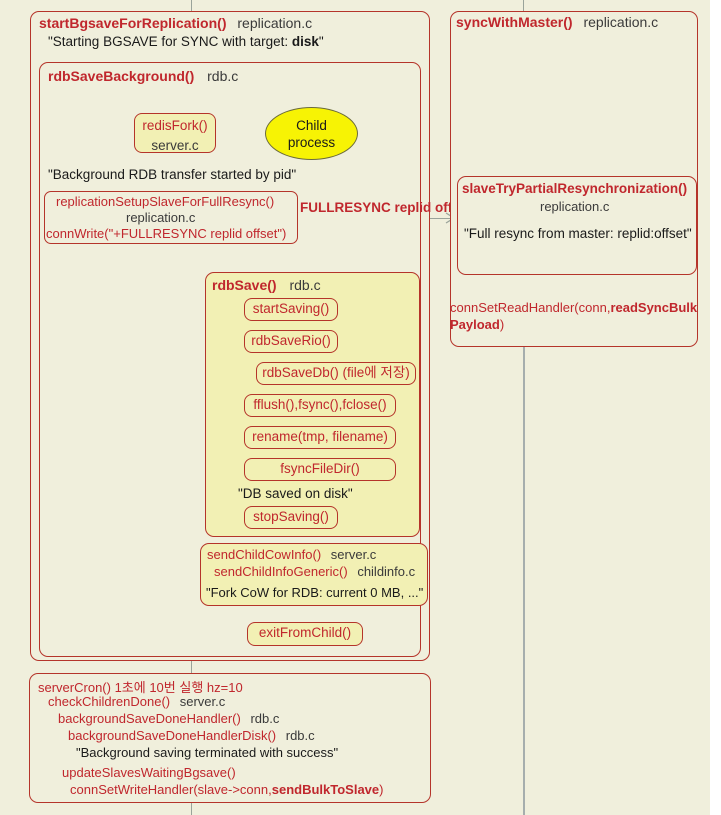 The image size is (721, 815). Describe the element at coordinates (166, 233) in the screenshot. I see `setup-slave-connwrite: connWrite("+FULLRESYNC replid offset")` at that location.